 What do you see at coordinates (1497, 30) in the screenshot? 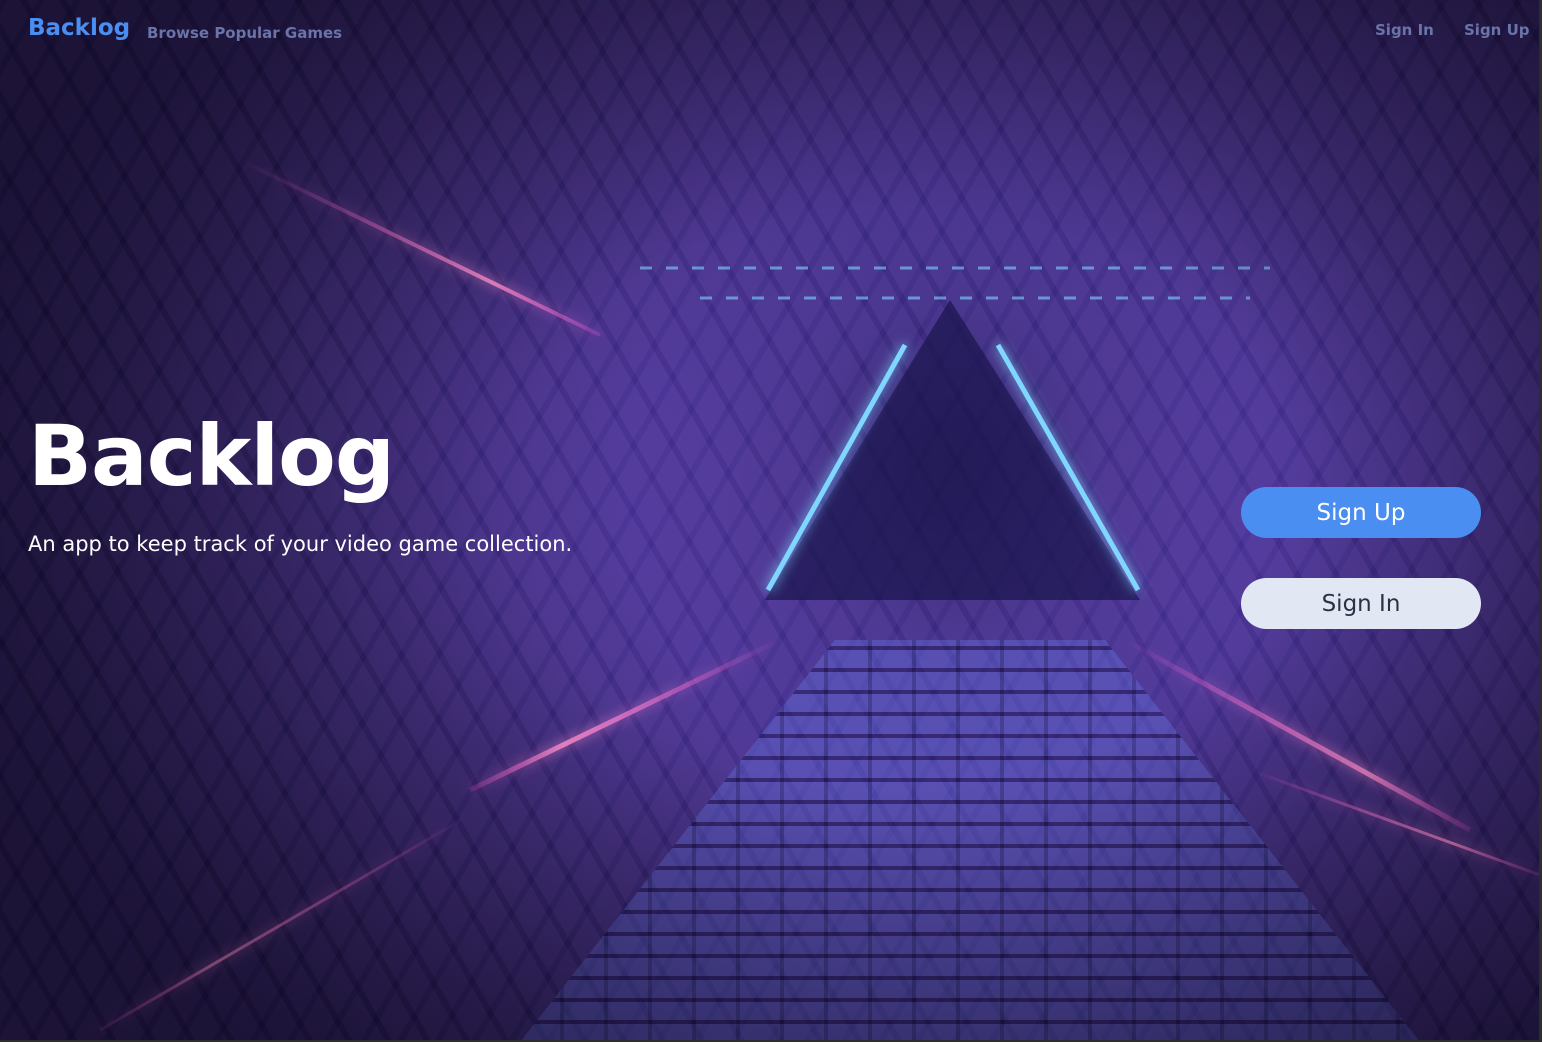
I see `nav-link-sign-up: Sign Up` at bounding box center [1497, 30].